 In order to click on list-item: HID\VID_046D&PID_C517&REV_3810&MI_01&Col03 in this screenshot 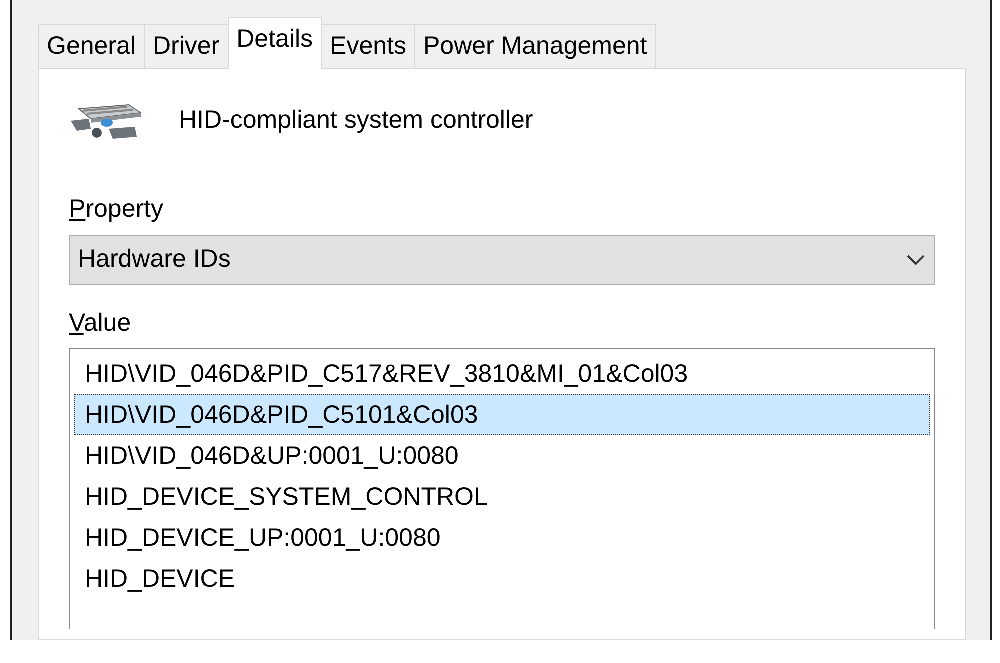, I will do `click(502, 373)`.